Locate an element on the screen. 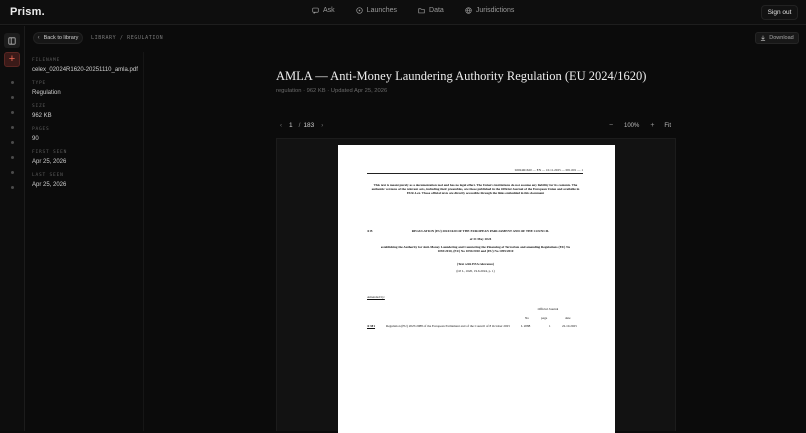  meta-value-first-seen: Apr 25, 2026 is located at coordinates (49, 162).